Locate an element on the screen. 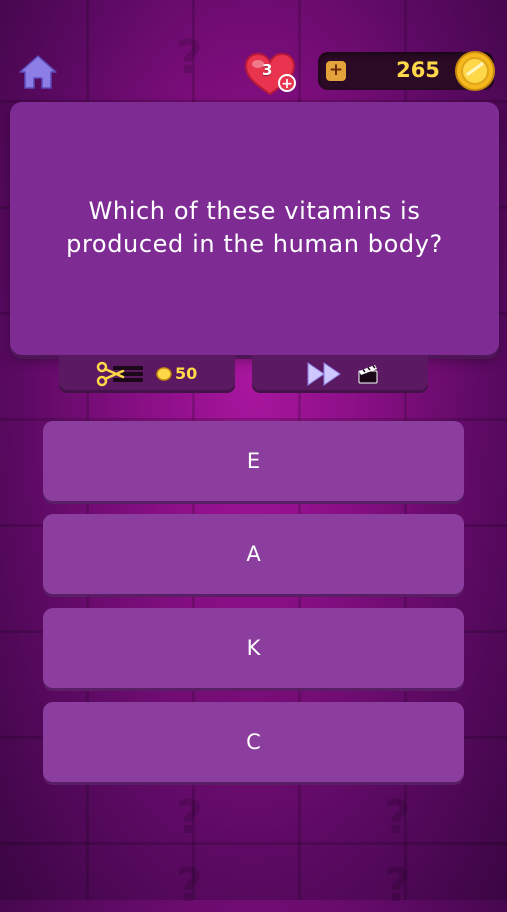 The height and width of the screenshot is (912, 507). skip-question-button is located at coordinates (340, 374).